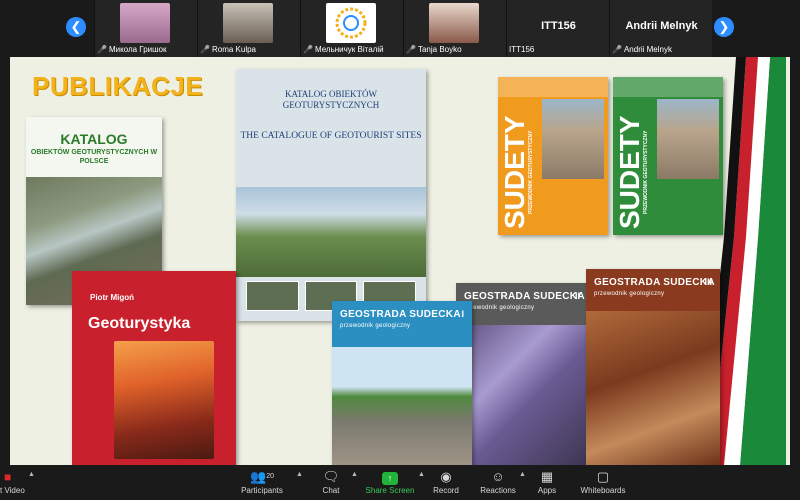  What do you see at coordinates (603, 476) in the screenshot?
I see `whiteboard-icon: ▢` at bounding box center [603, 476].